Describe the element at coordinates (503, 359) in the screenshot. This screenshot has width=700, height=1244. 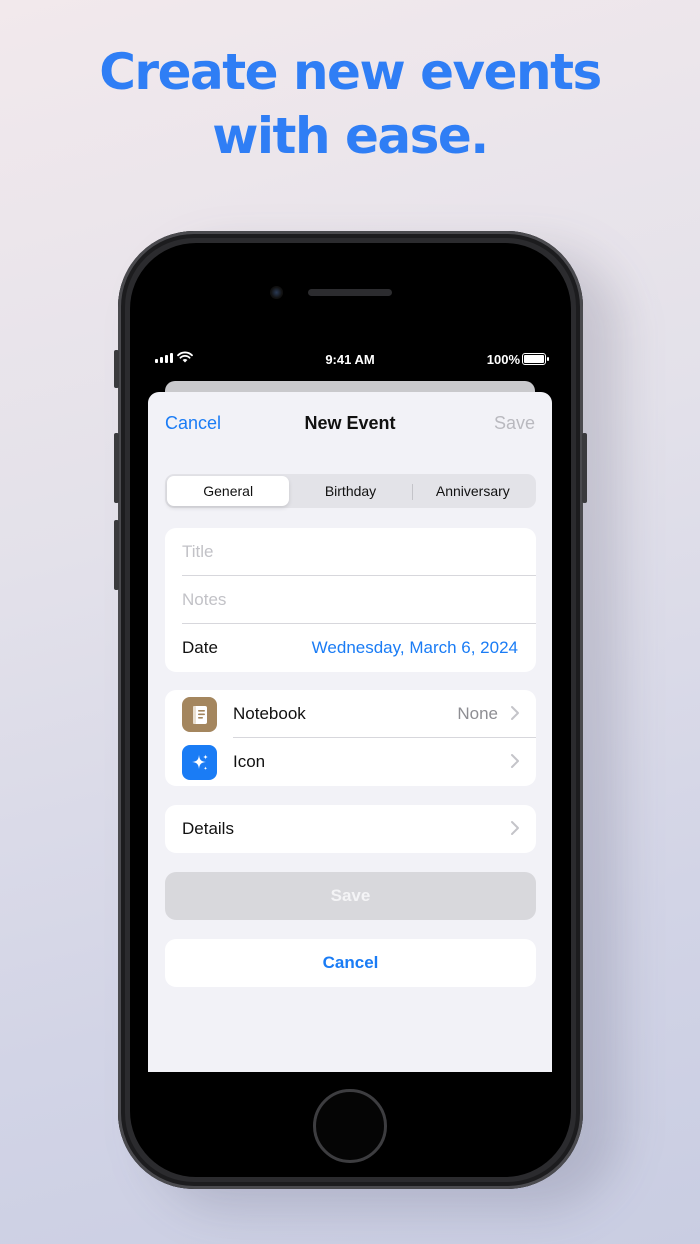
I see `battery-percentage: 100%` at that location.